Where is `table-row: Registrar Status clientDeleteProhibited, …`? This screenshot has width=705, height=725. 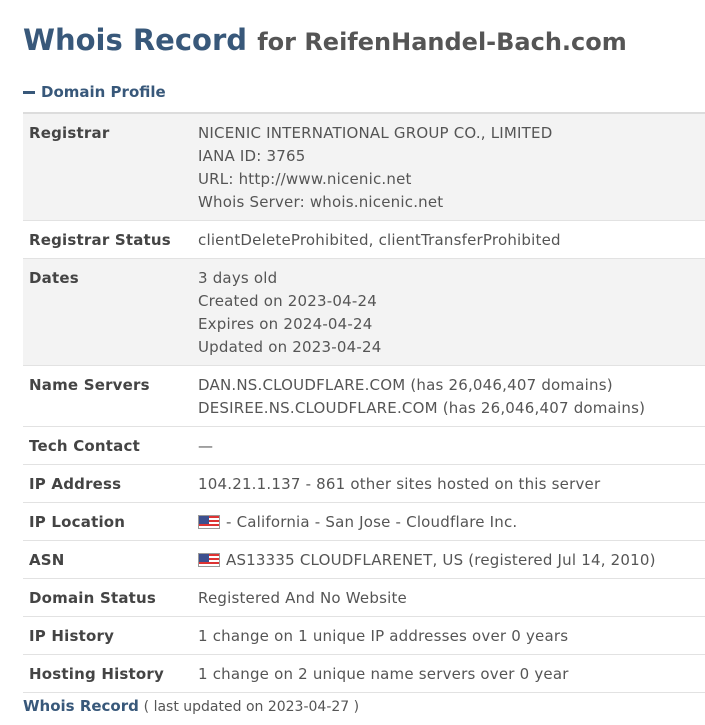 table-row: Registrar Status clientDeleteProhibited, … is located at coordinates (364, 239).